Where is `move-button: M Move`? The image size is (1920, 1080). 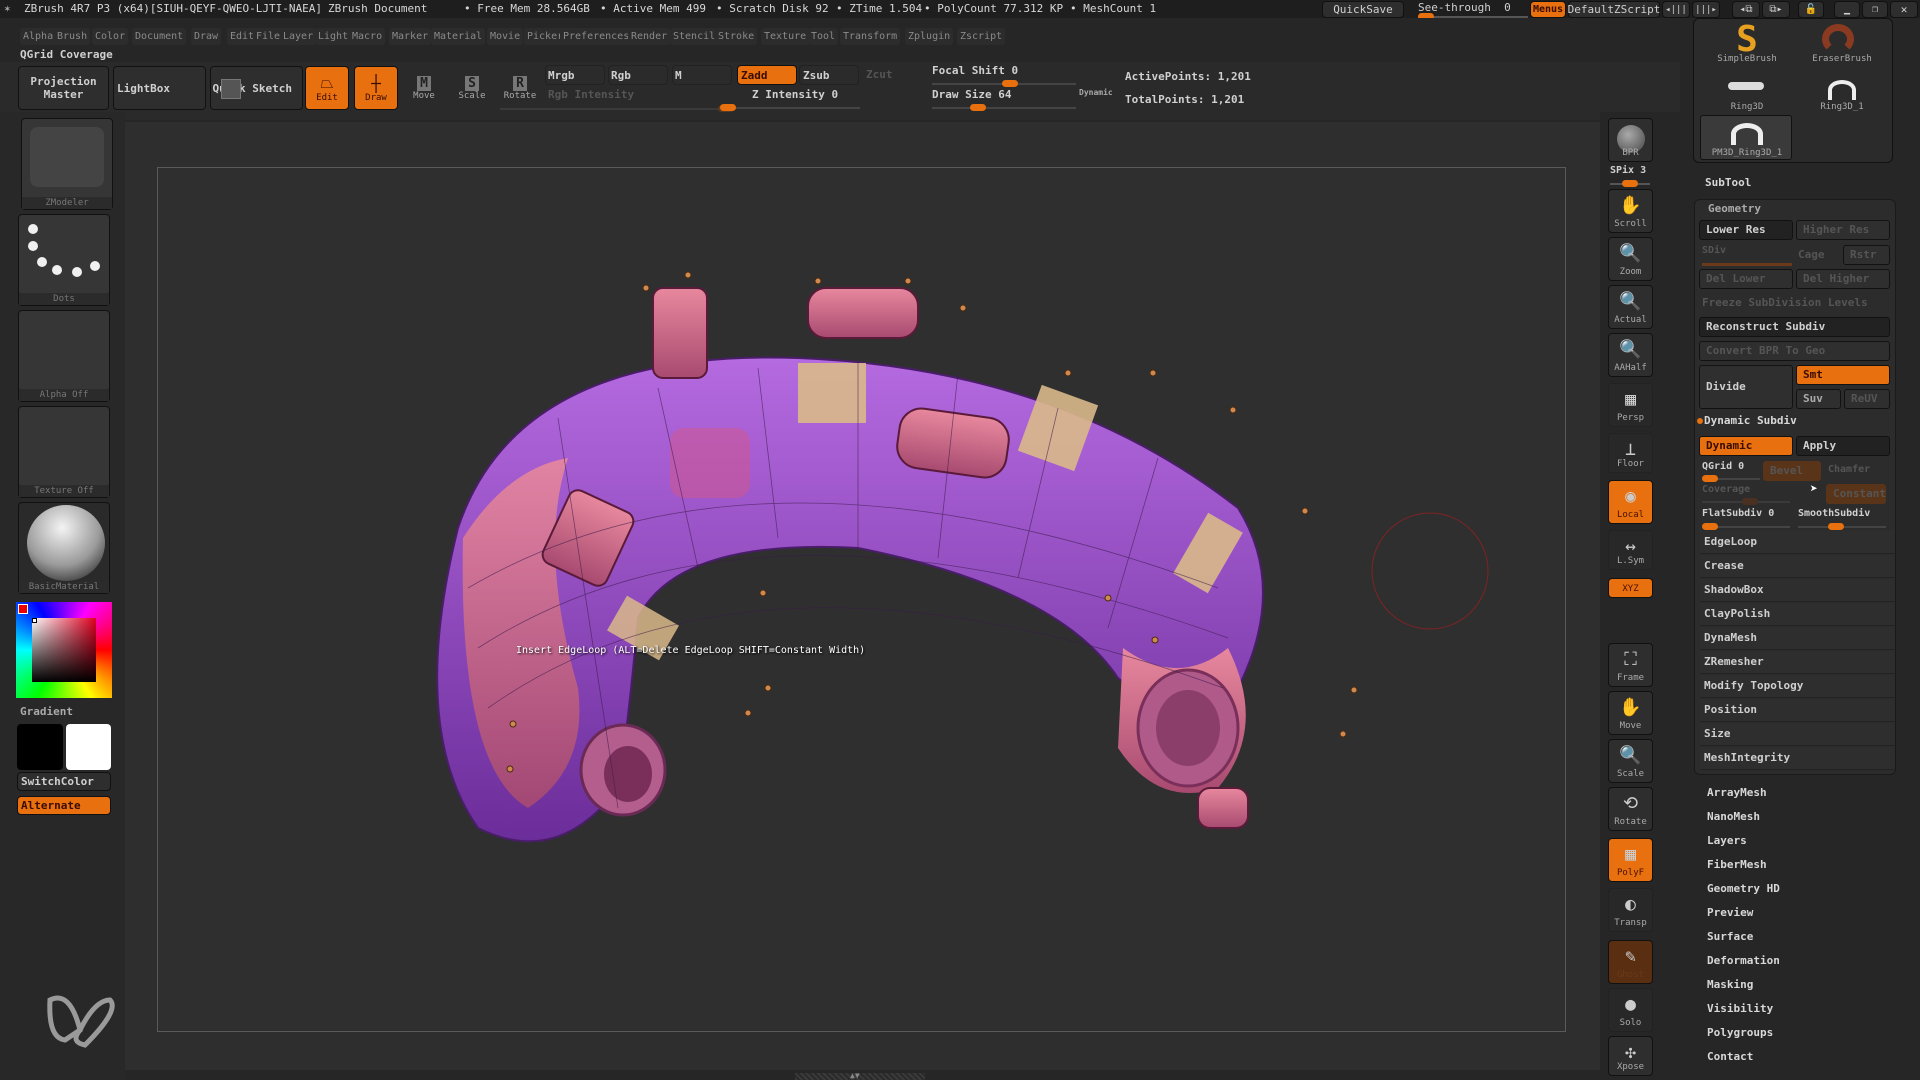 move-button: M Move is located at coordinates (424, 88).